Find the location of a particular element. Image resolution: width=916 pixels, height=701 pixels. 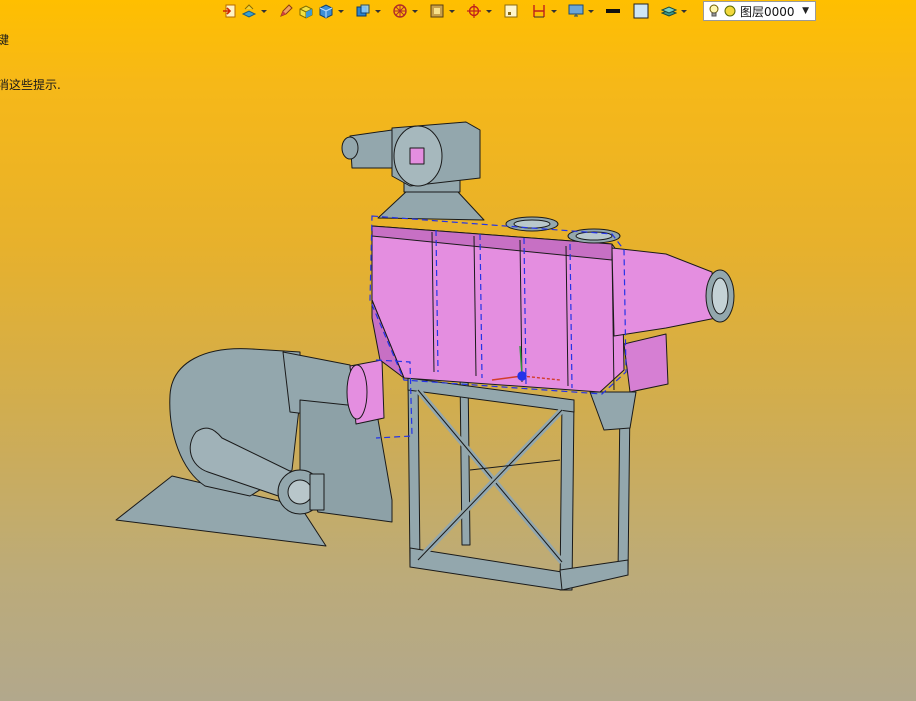

outlet-cone is located at coordinates (664, 292).